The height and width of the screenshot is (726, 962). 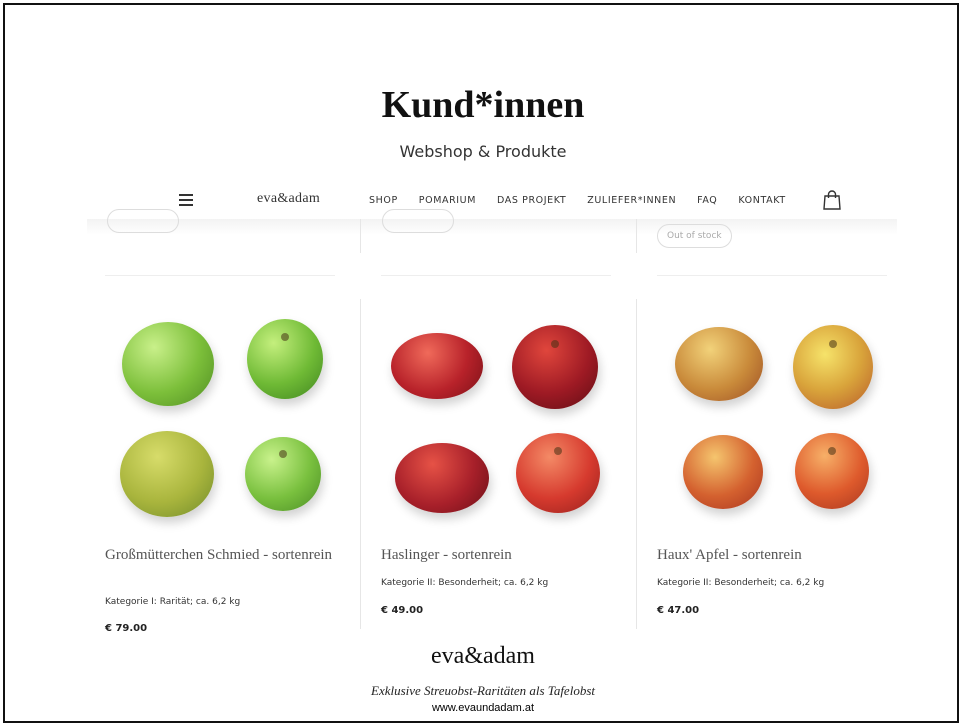 I want to click on footer-url: www.evaundadam.at, so click(x=483, y=708).